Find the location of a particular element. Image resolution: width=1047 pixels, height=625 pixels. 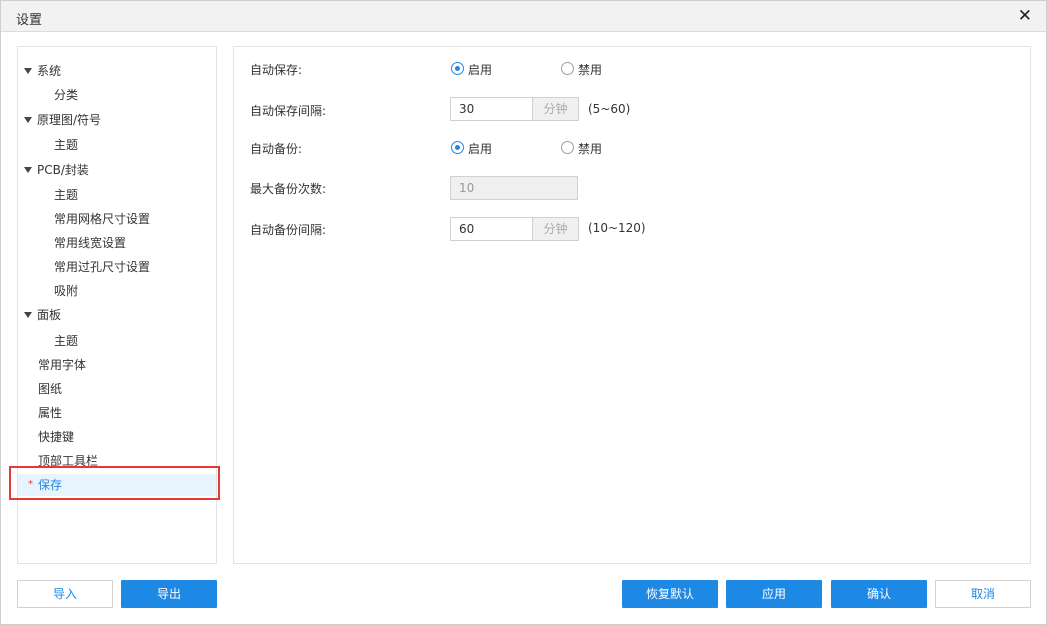

tree-item-label: 原理图/符号 is located at coordinates (69, 120).